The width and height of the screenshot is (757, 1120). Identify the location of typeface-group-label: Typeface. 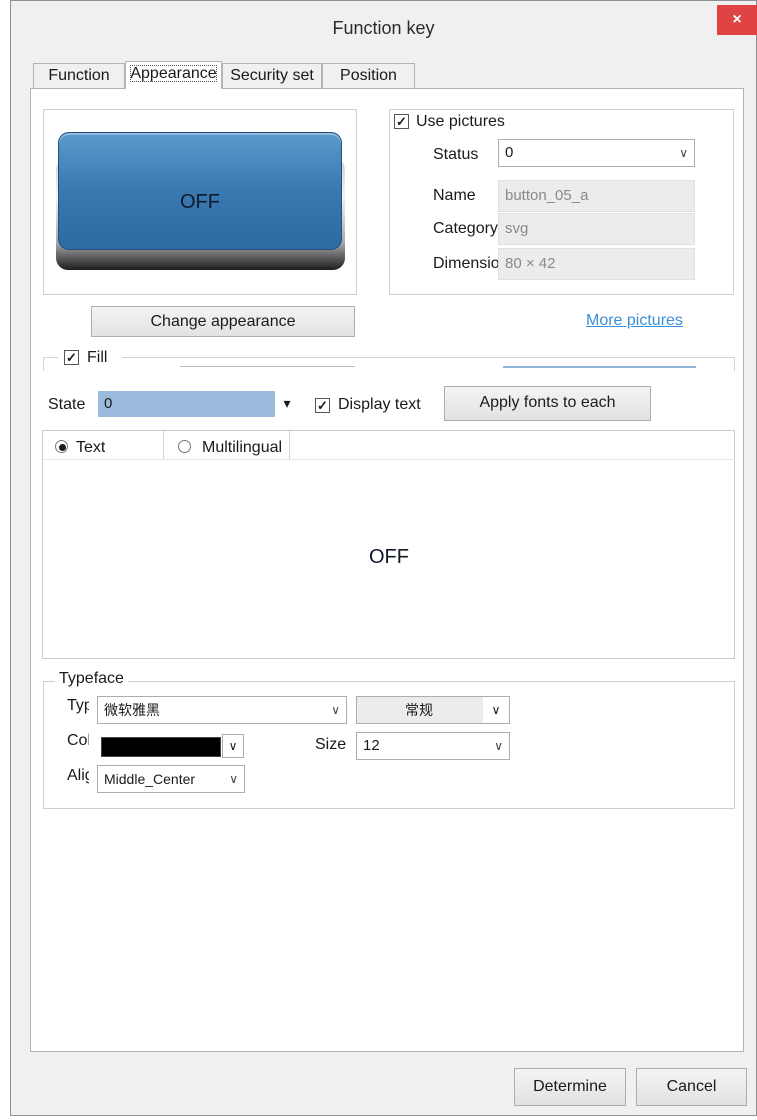
(91, 679).